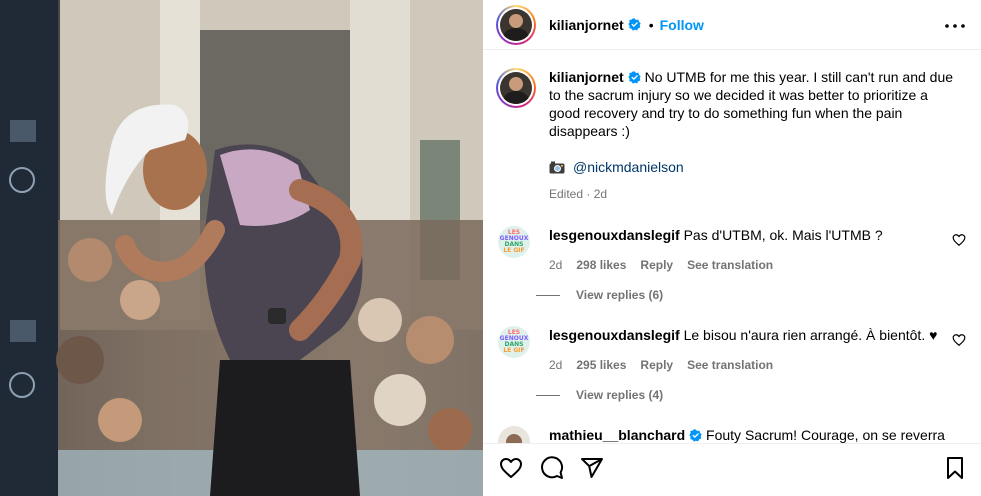 This screenshot has width=981, height=496. I want to click on view-replies-button: View replies (4), so click(599, 395).